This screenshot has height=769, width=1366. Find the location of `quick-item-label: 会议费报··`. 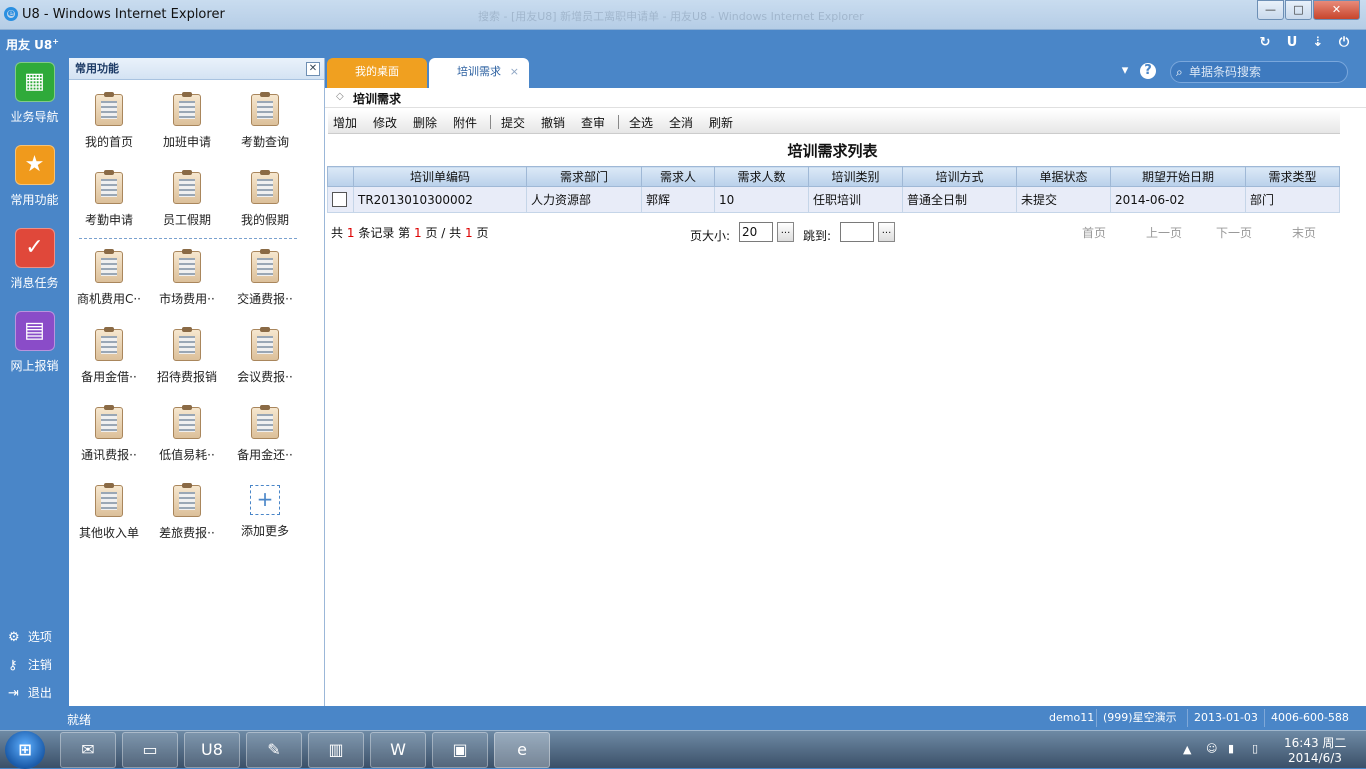

quick-item-label: 会议费报·· is located at coordinates (265, 377).